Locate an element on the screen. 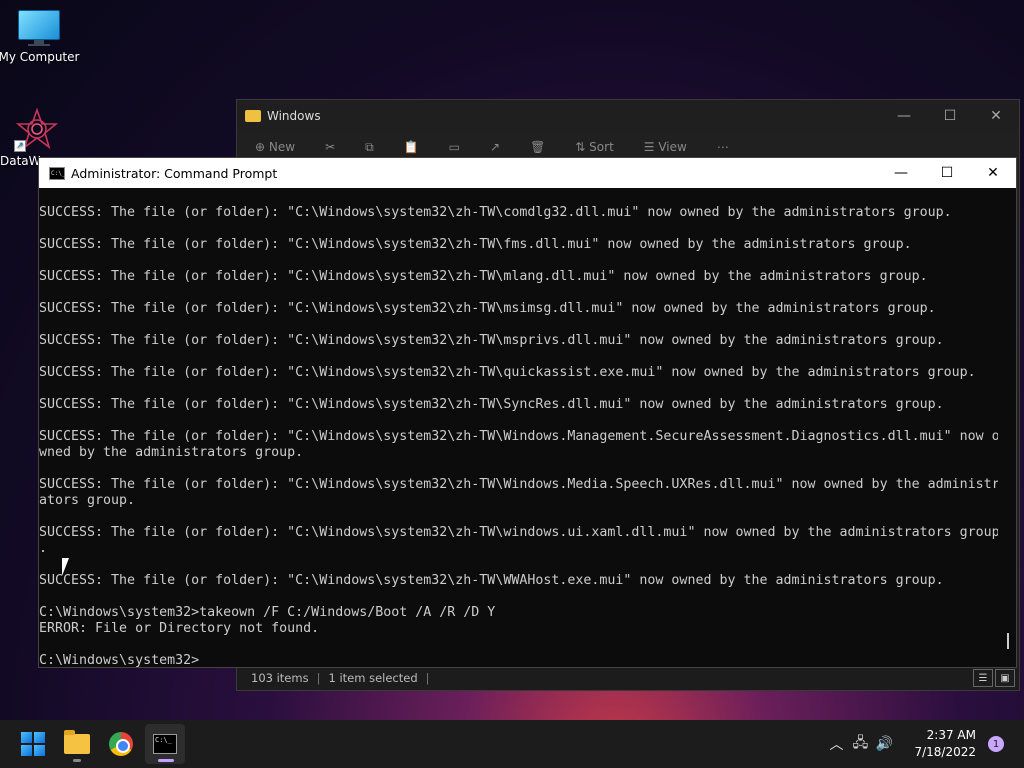  desktop-icon-label: My Computer is located at coordinates (40, 57).